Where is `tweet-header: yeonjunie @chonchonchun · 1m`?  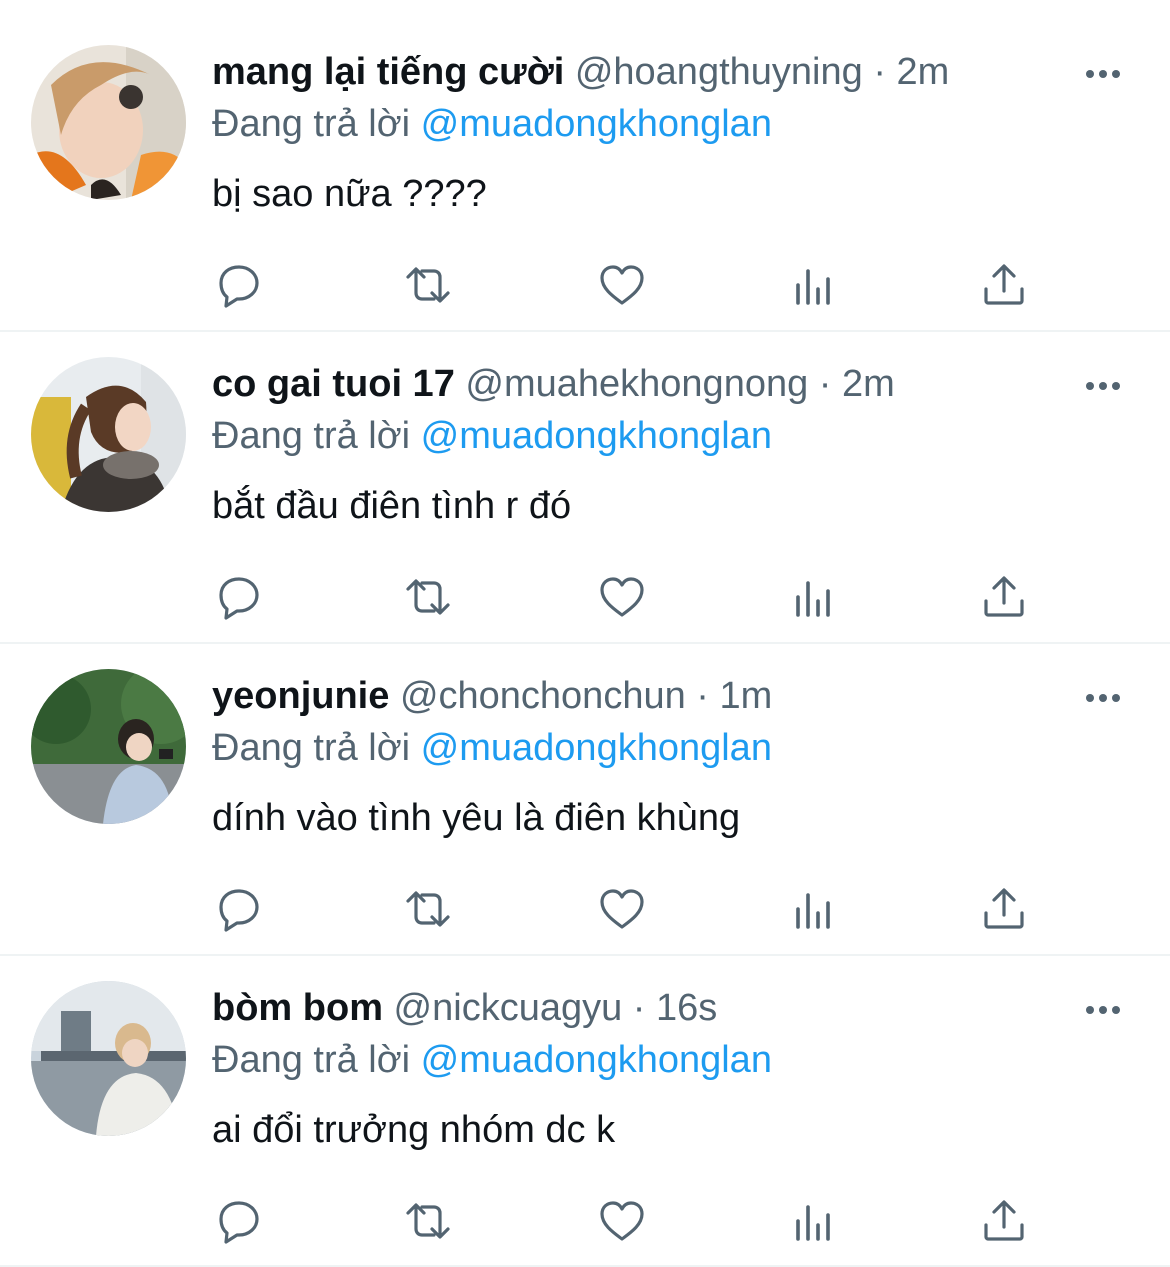
tweet-header: yeonjunie @chonchonchun · 1m is located at coordinates (492, 696).